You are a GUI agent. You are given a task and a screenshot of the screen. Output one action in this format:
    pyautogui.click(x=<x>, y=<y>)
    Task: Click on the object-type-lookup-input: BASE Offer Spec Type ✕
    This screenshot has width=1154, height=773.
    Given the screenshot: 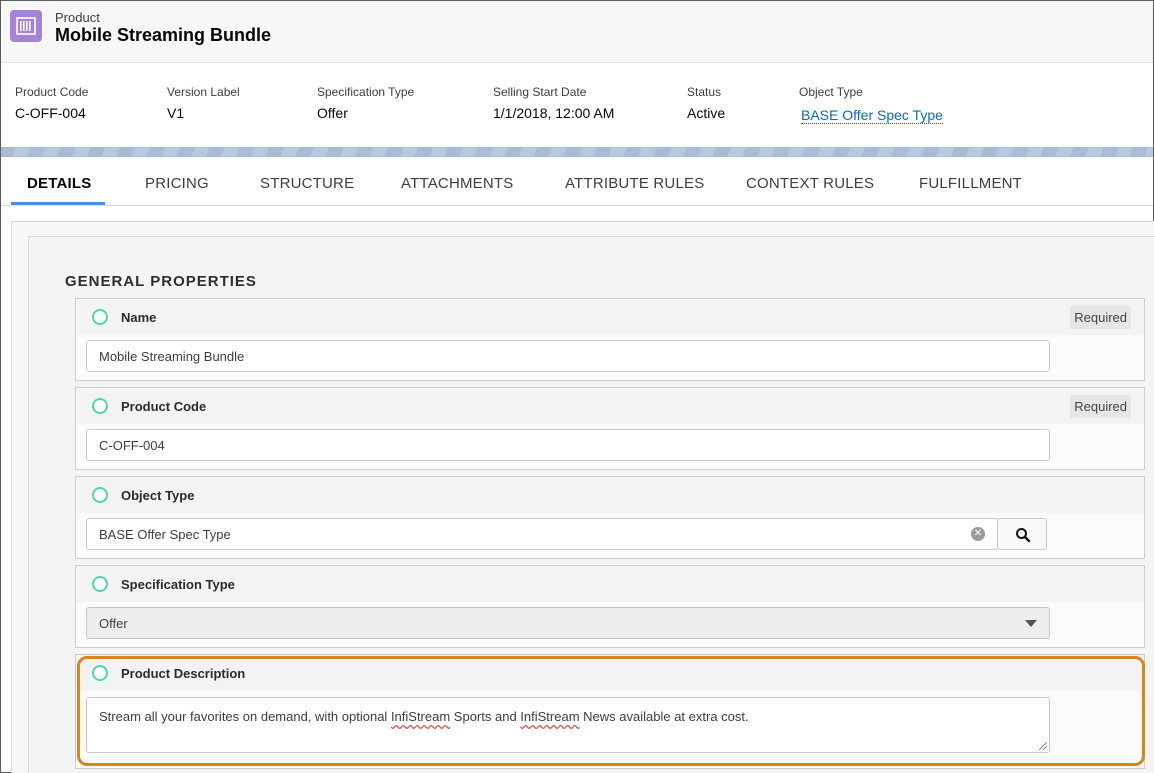 What is the action you would take?
    pyautogui.click(x=542, y=534)
    